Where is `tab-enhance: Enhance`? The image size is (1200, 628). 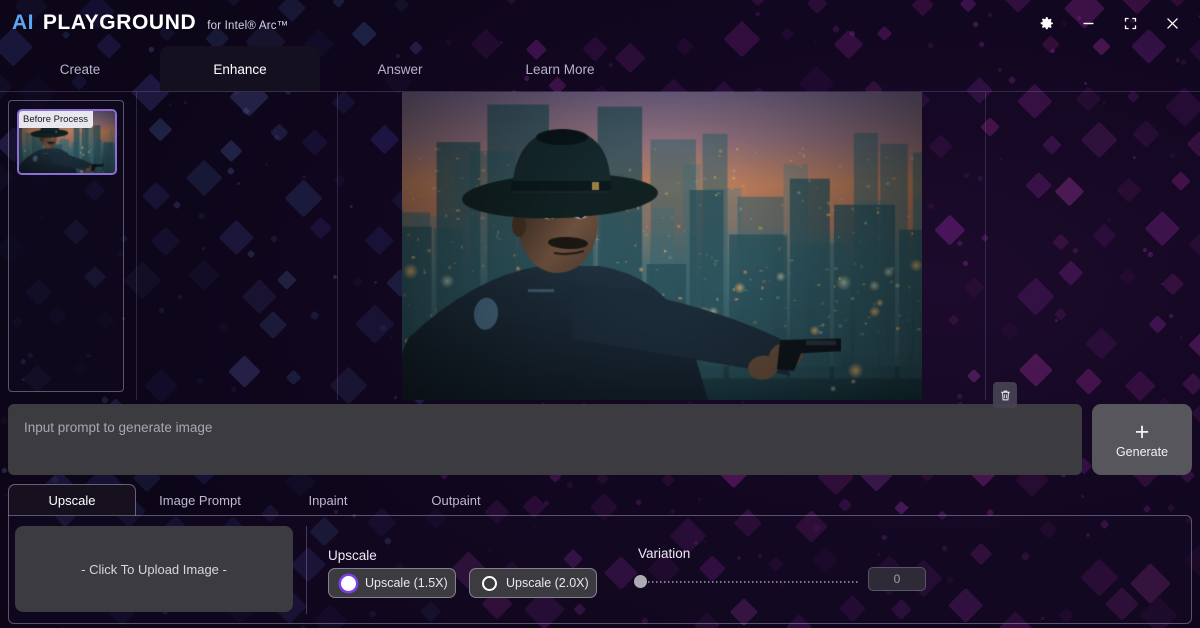
tab-enhance: Enhance is located at coordinates (240, 69).